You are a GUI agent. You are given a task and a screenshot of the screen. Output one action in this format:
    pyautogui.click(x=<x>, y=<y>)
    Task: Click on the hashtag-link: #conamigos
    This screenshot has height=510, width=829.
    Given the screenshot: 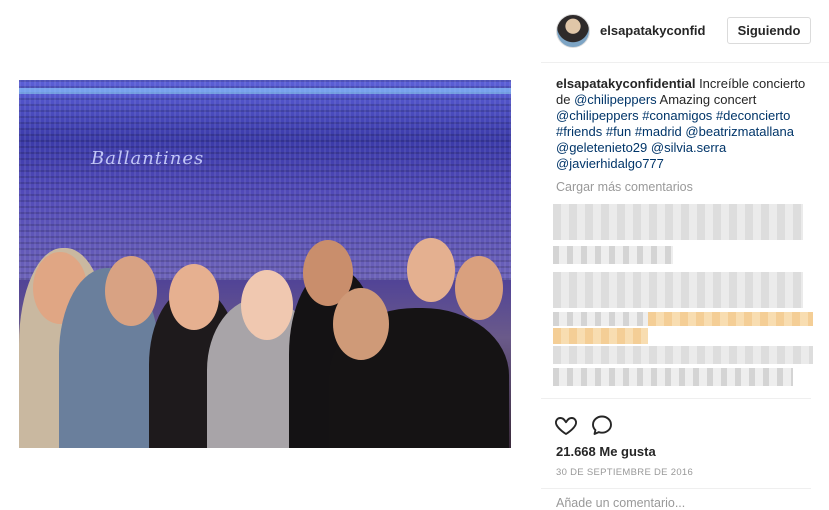 What is the action you would take?
    pyautogui.click(x=677, y=115)
    